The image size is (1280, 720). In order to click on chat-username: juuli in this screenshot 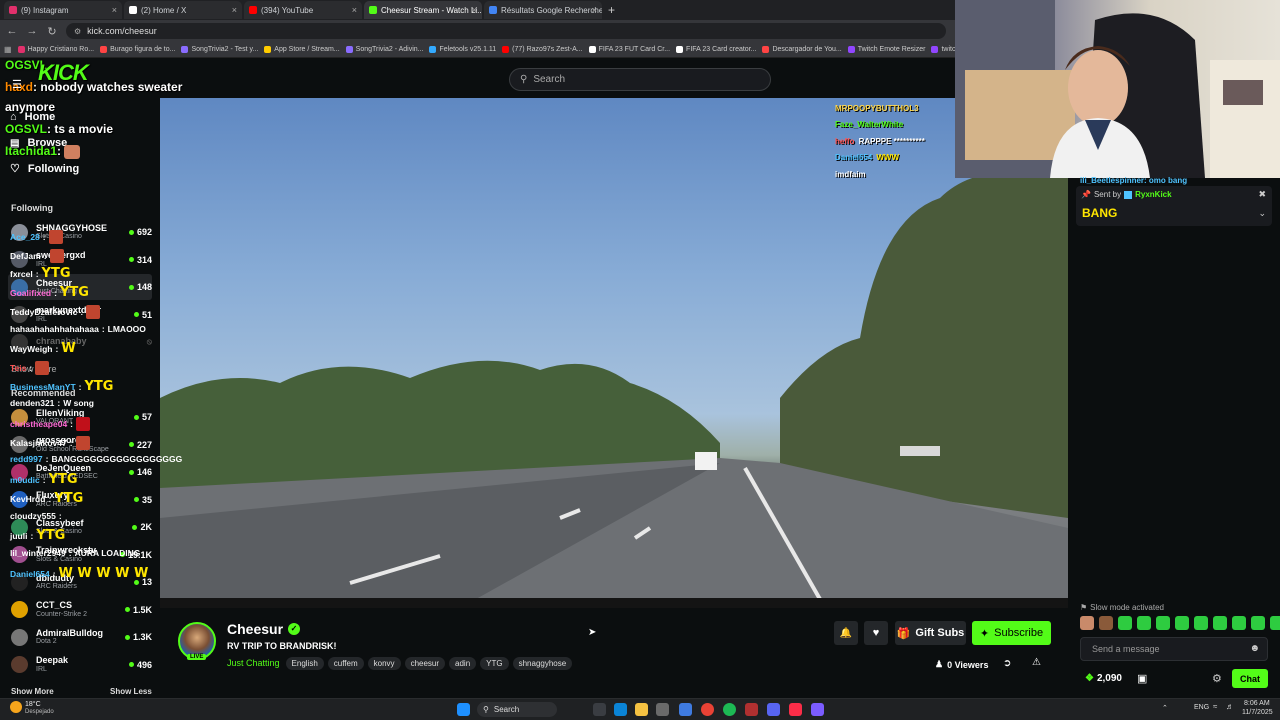, I will do `click(18, 536)`.